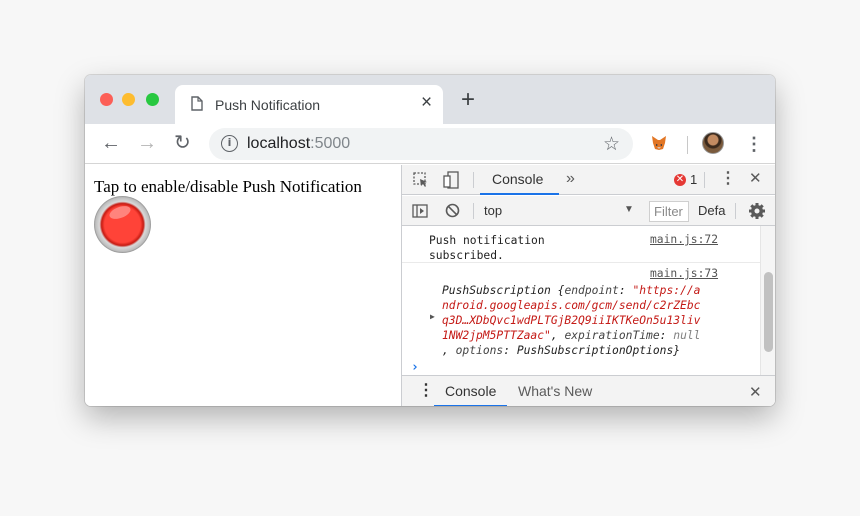 This screenshot has width=860, height=516. Describe the element at coordinates (452, 210) in the screenshot. I see `clear-console-icon` at that location.